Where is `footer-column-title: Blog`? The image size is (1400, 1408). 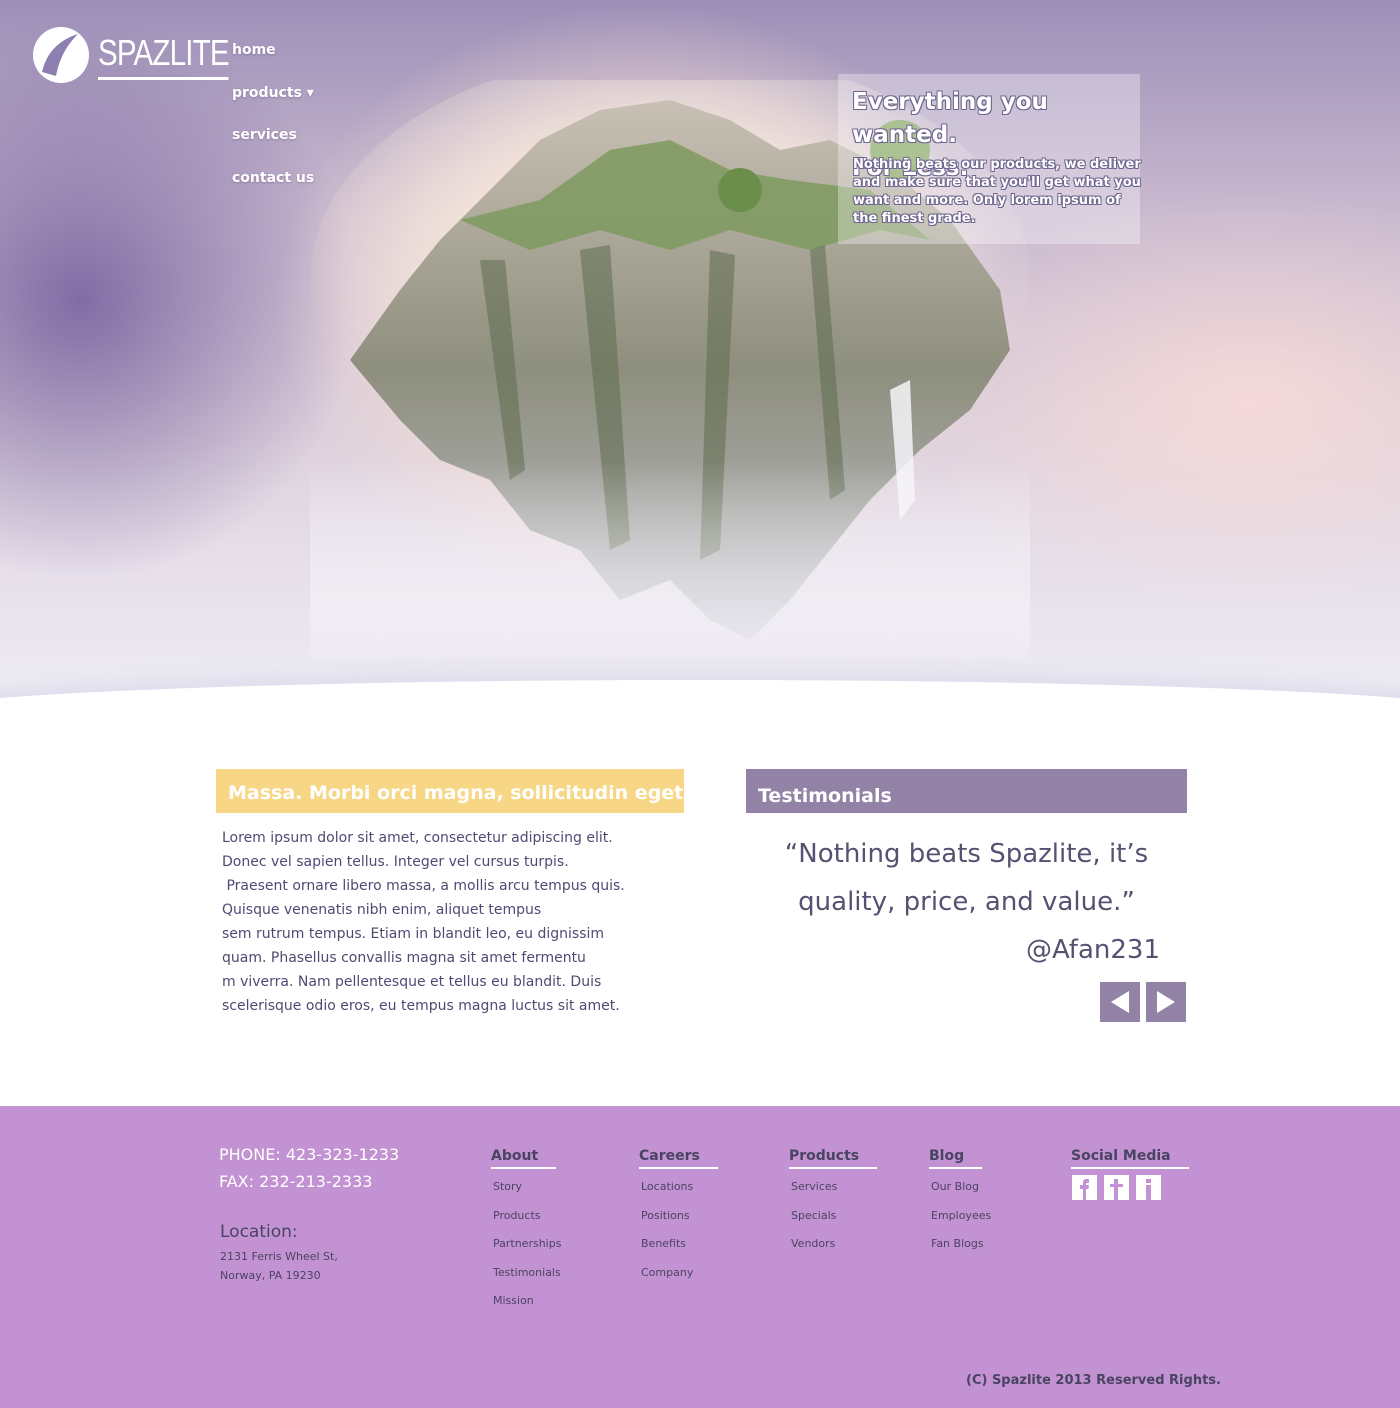 footer-column-title: Blog is located at coordinates (956, 1158).